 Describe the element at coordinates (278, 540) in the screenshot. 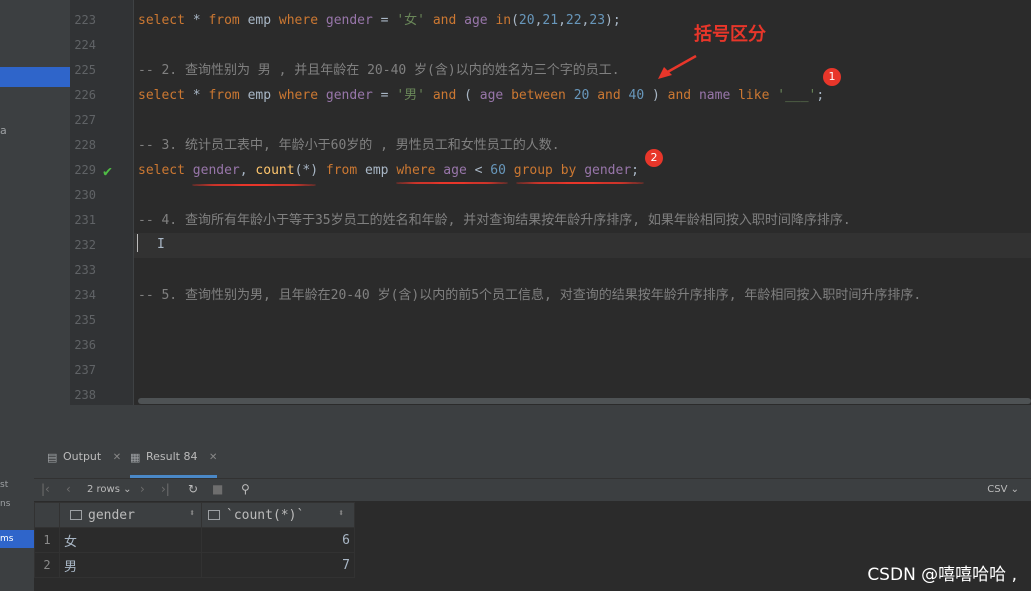

I see `cell-count: 6` at that location.